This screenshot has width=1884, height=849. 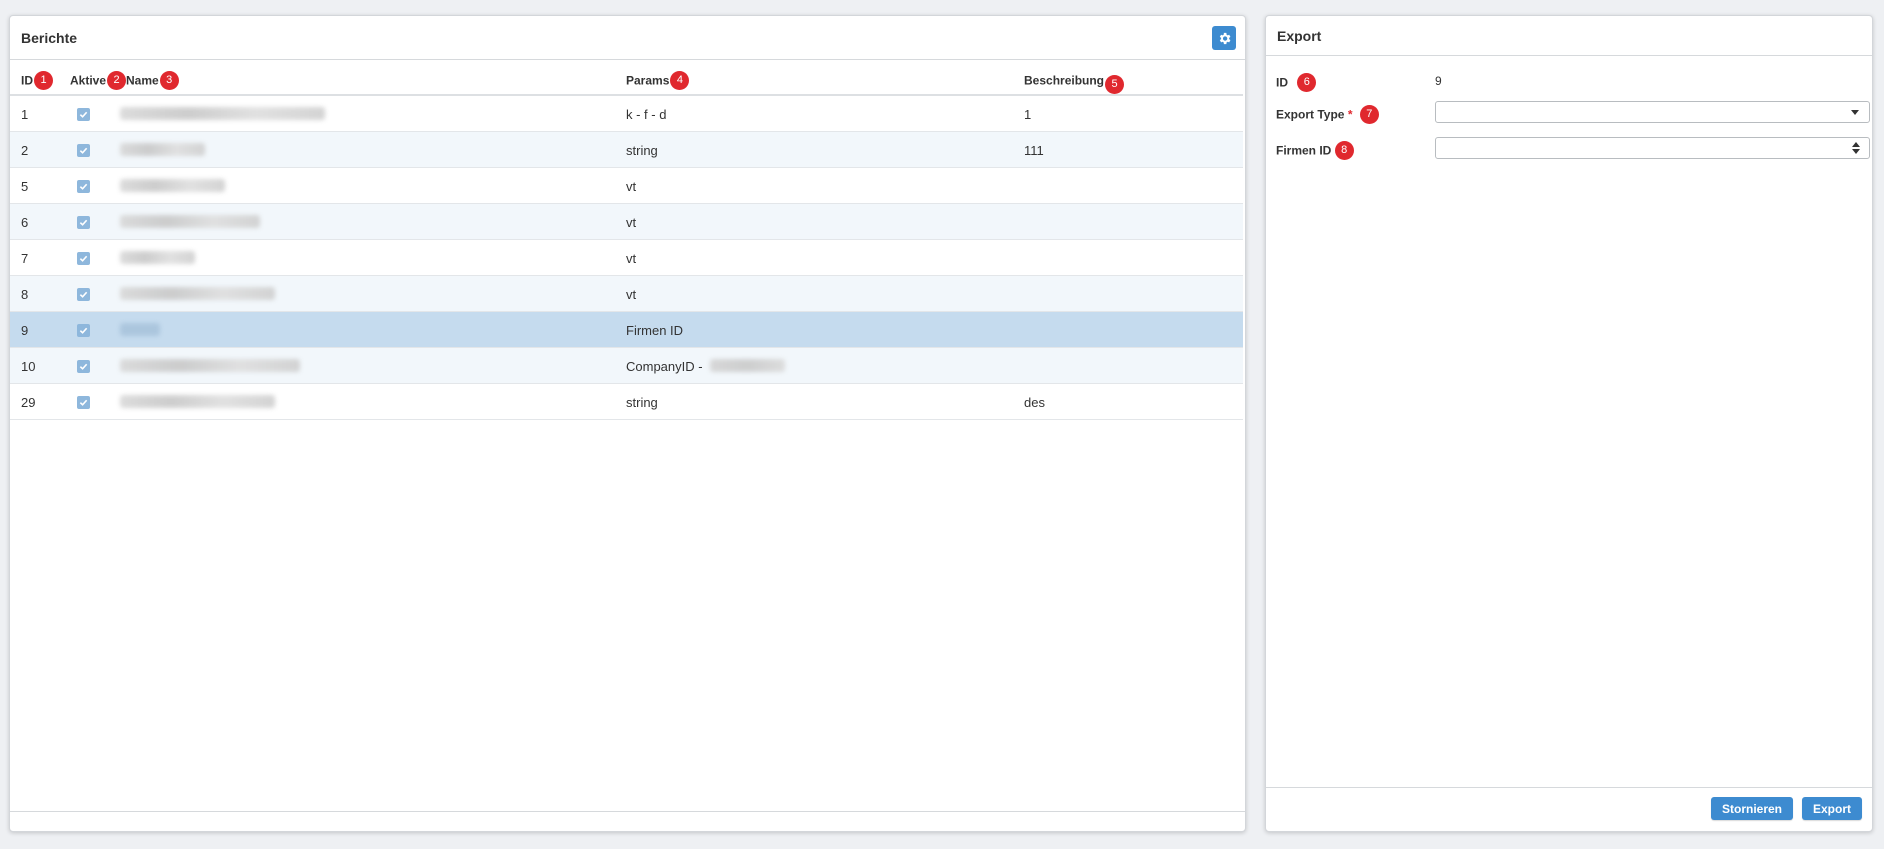 I want to click on table-row: 2 string 111, so click(x=626, y=150).